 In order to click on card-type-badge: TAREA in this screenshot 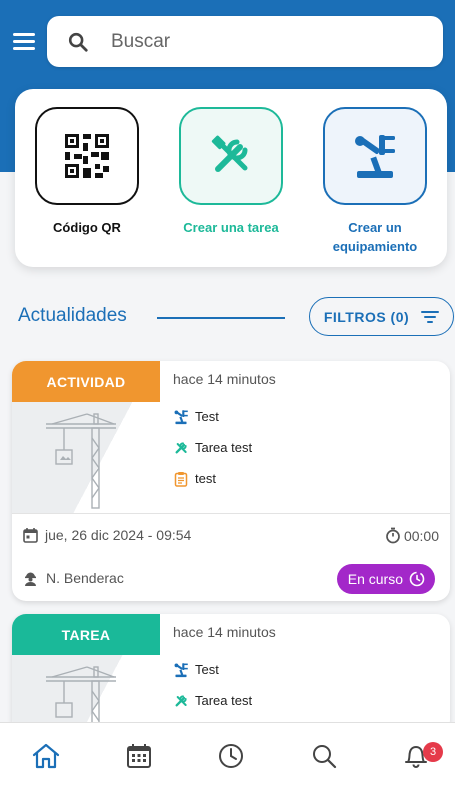, I will do `click(86, 634)`.